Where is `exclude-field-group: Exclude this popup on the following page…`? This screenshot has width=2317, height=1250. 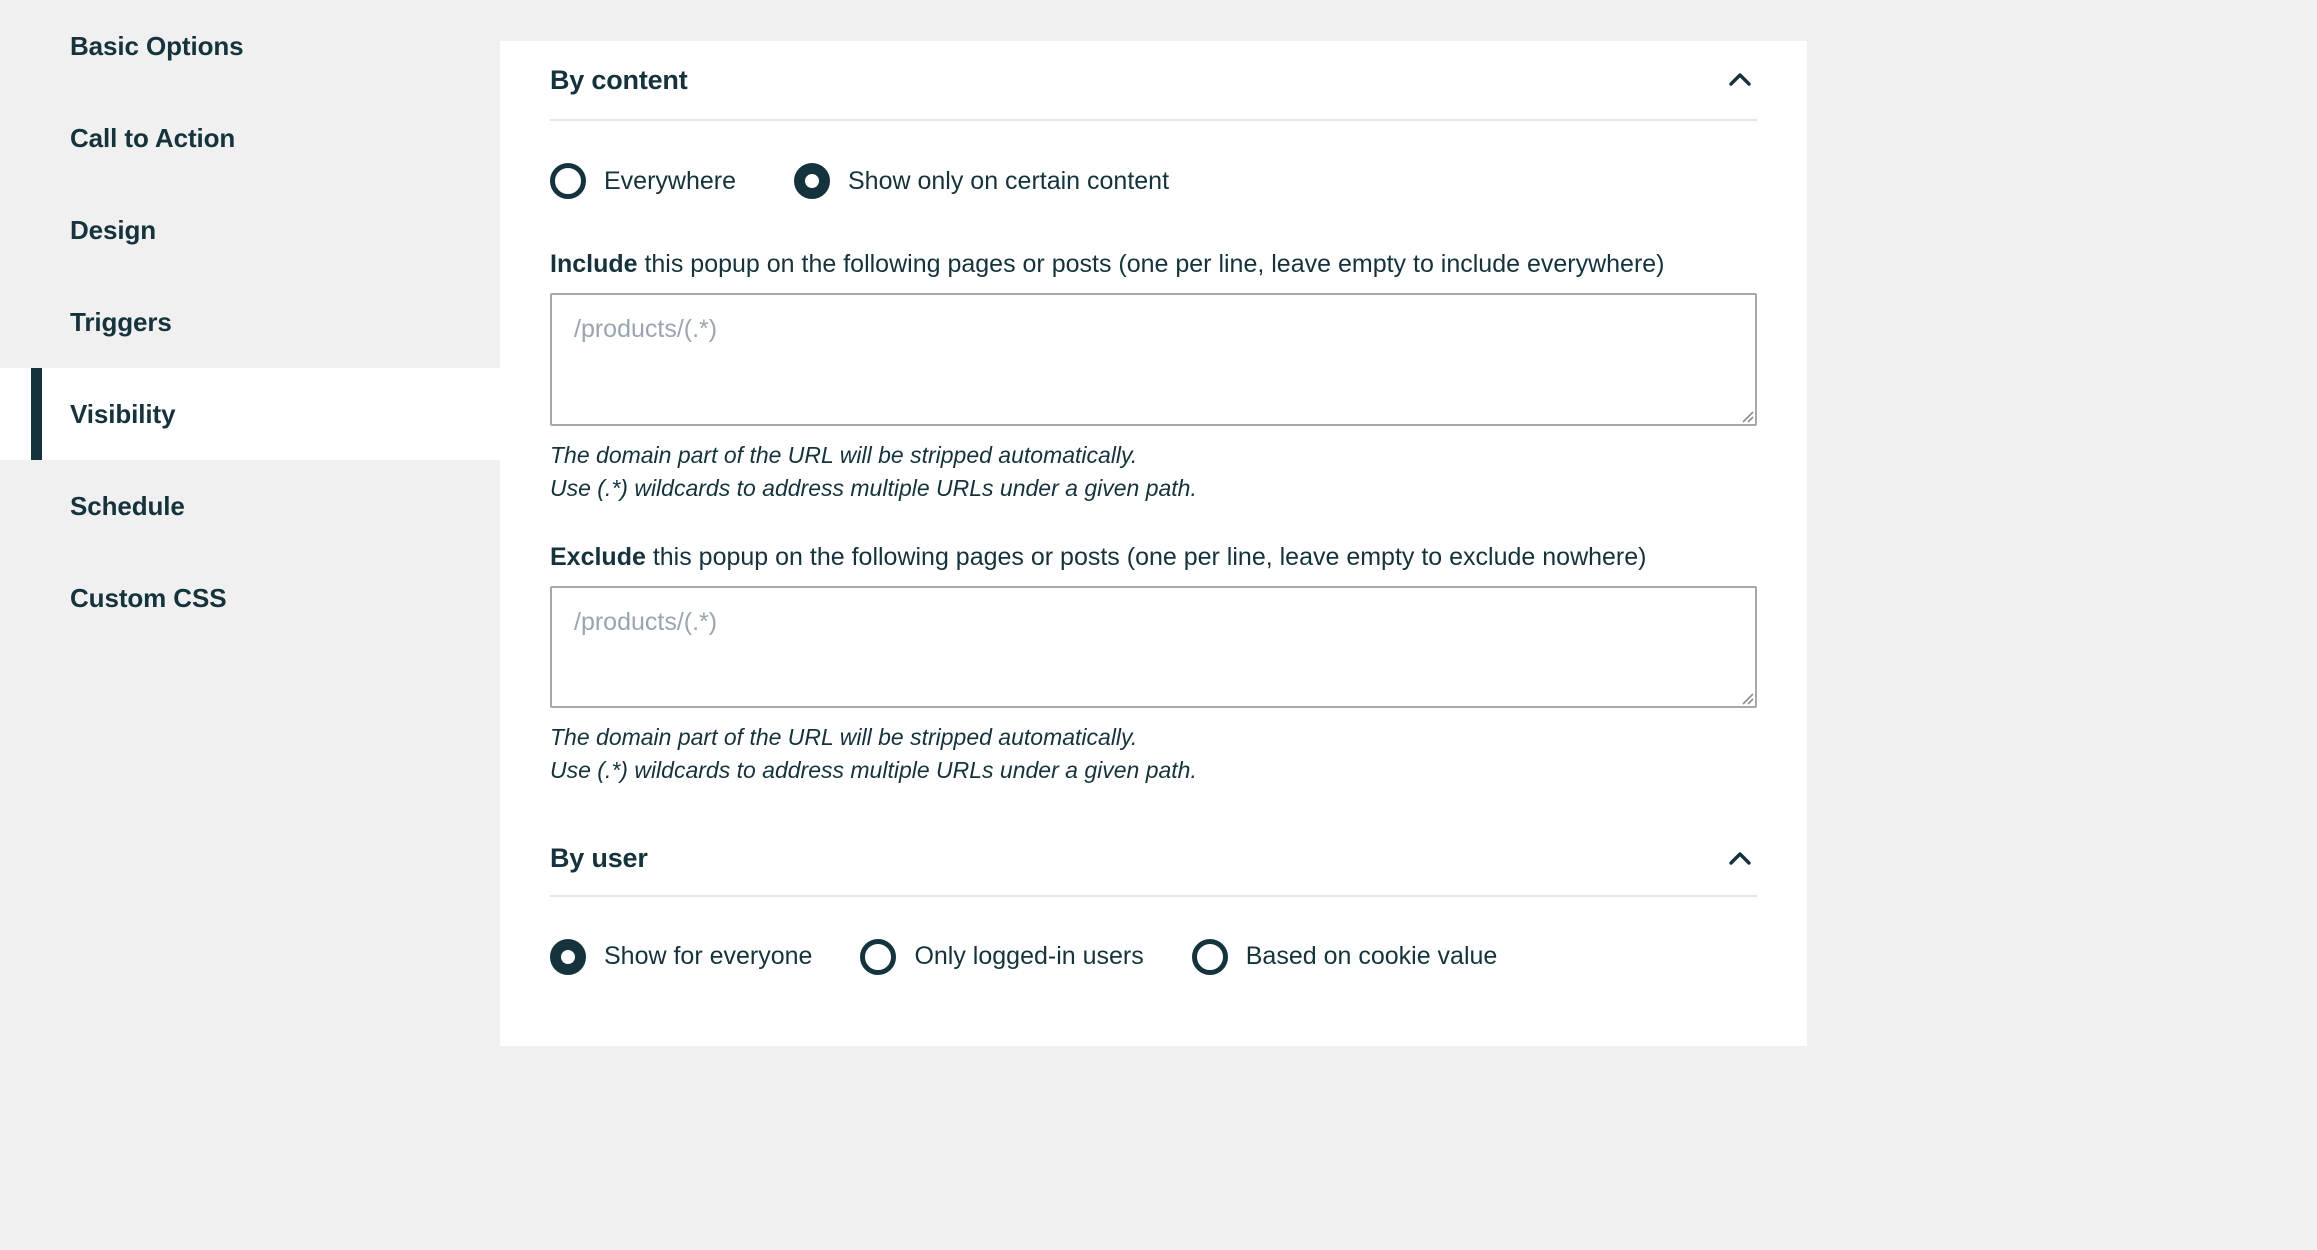
exclude-field-group: Exclude this popup on the following page… is located at coordinates (1153, 664).